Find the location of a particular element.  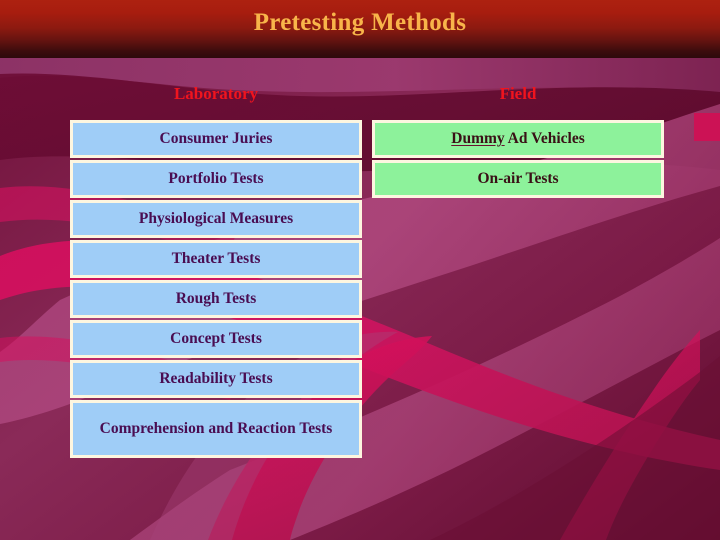

method-cell: Concept Tests is located at coordinates (216, 339).